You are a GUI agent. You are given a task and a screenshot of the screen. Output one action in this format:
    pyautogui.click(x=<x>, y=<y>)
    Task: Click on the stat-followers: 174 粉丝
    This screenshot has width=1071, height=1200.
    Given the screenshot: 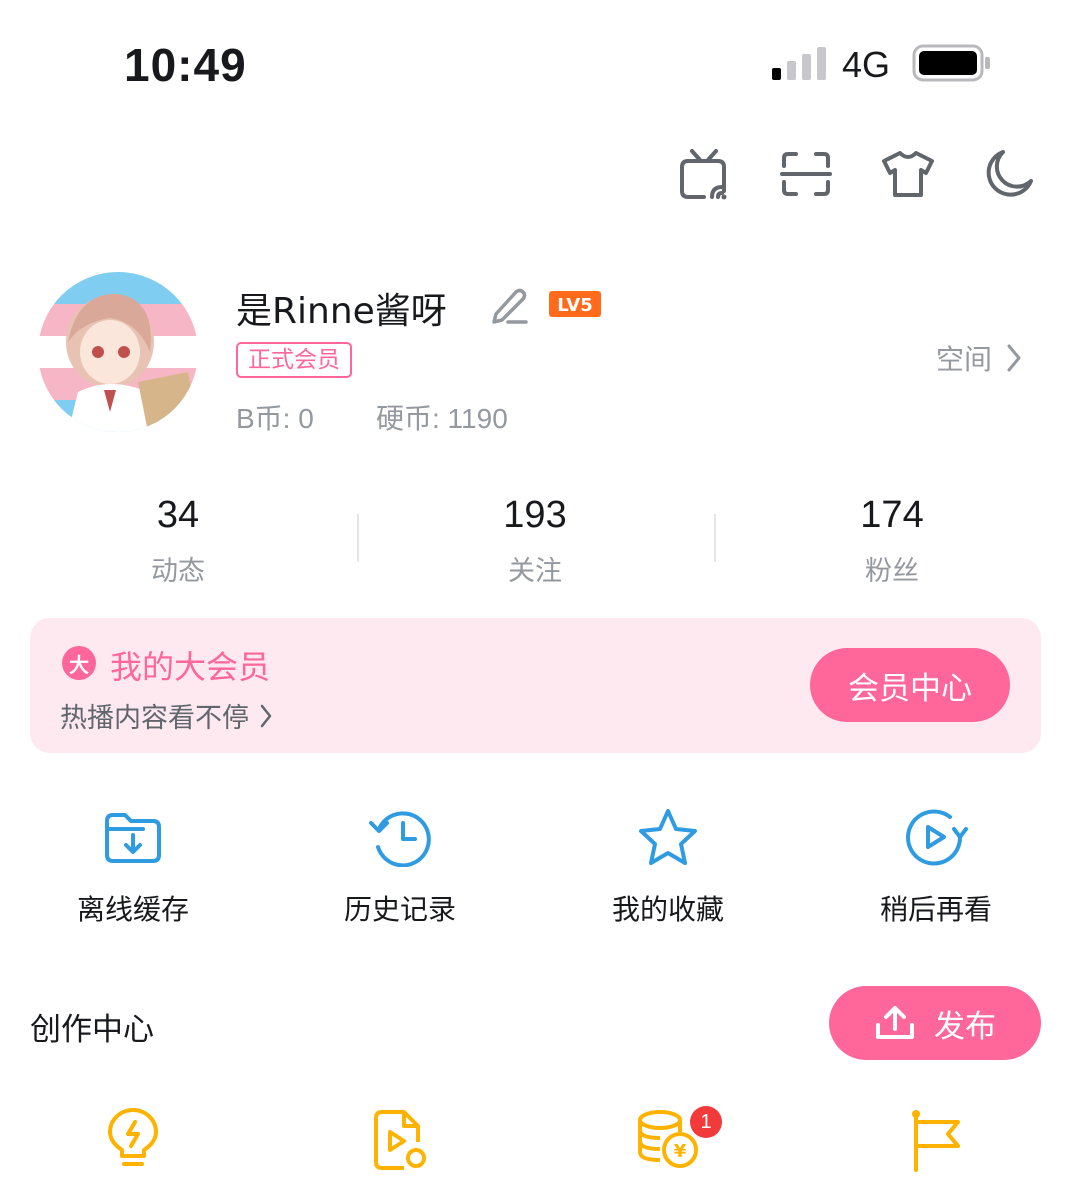 What is the action you would take?
    pyautogui.click(x=892, y=541)
    